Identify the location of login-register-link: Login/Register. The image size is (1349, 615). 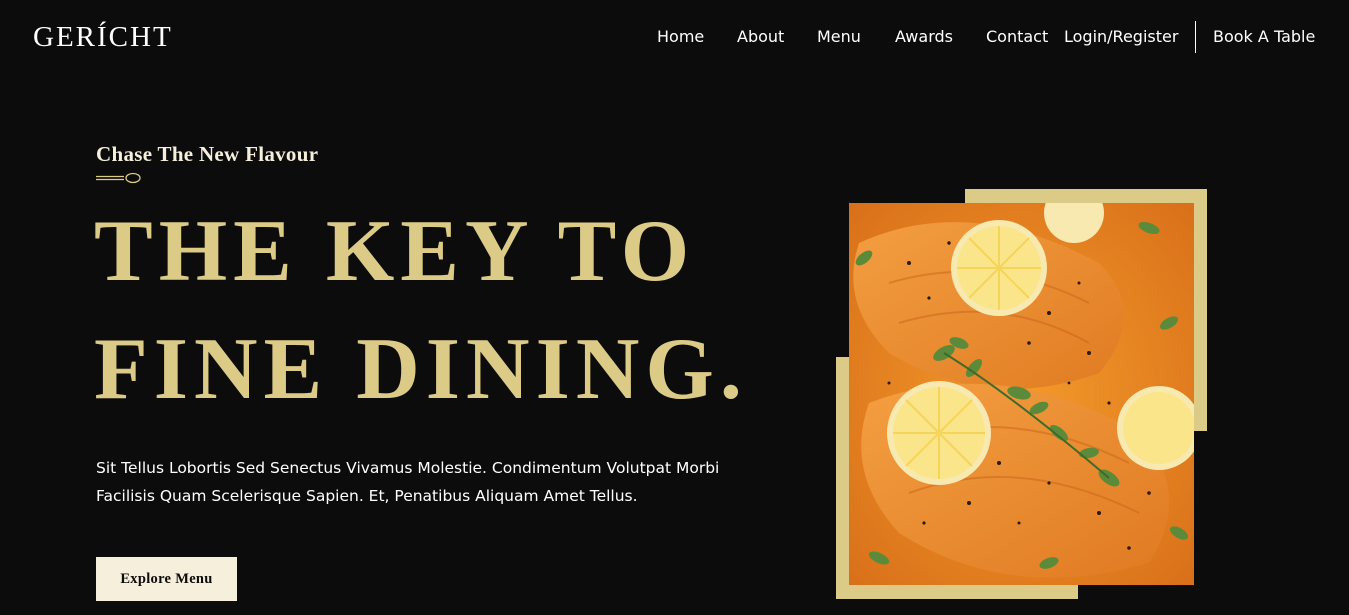
(1121, 37).